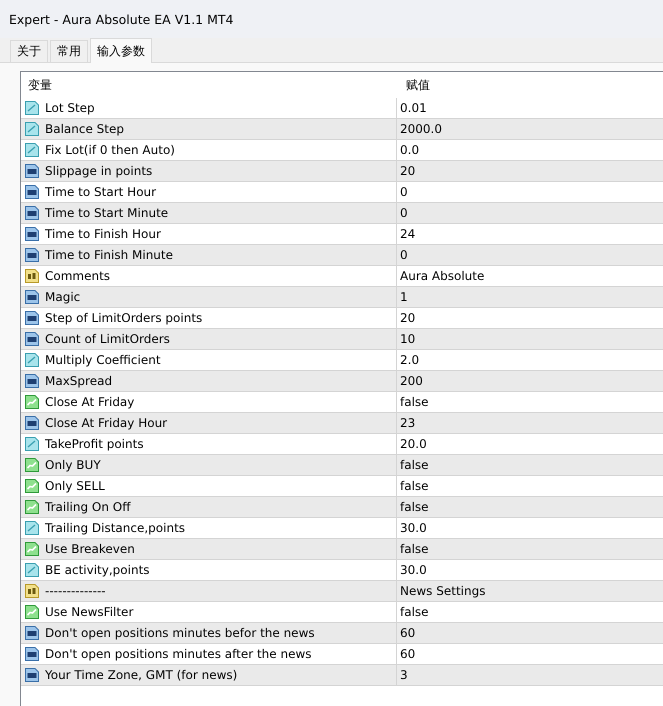  What do you see at coordinates (411, 381) in the screenshot?
I see `parameter-value: 200` at bounding box center [411, 381].